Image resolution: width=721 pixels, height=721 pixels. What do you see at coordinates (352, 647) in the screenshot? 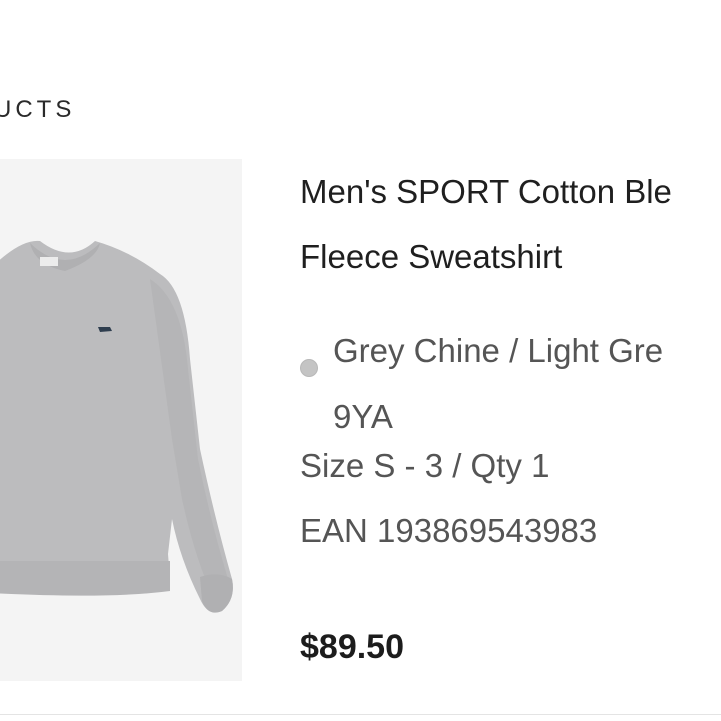
I see `product-price: $89.50` at bounding box center [352, 647].